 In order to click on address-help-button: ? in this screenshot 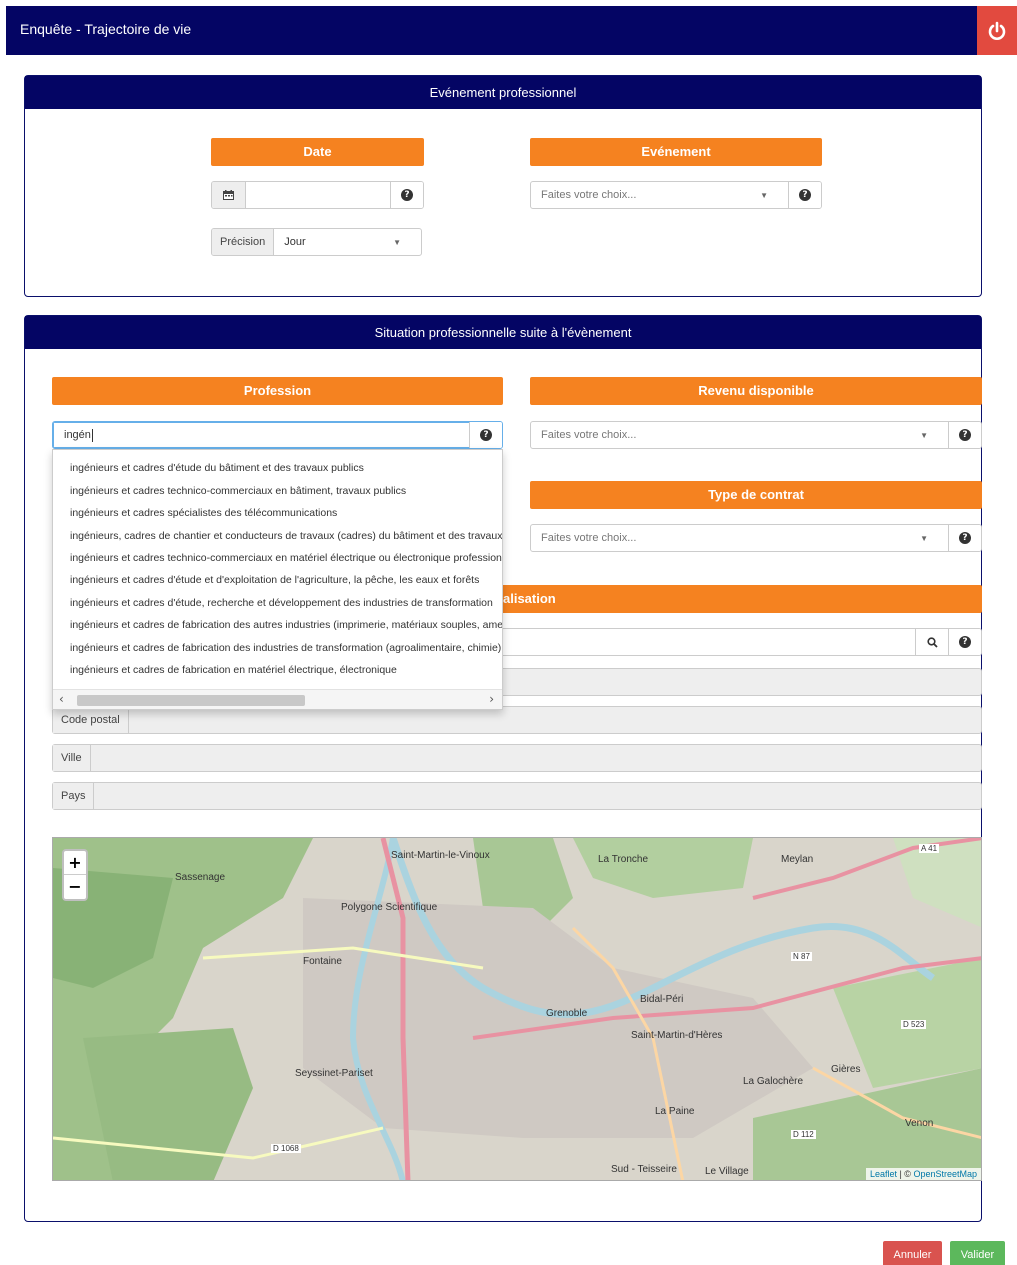, I will do `click(964, 642)`.